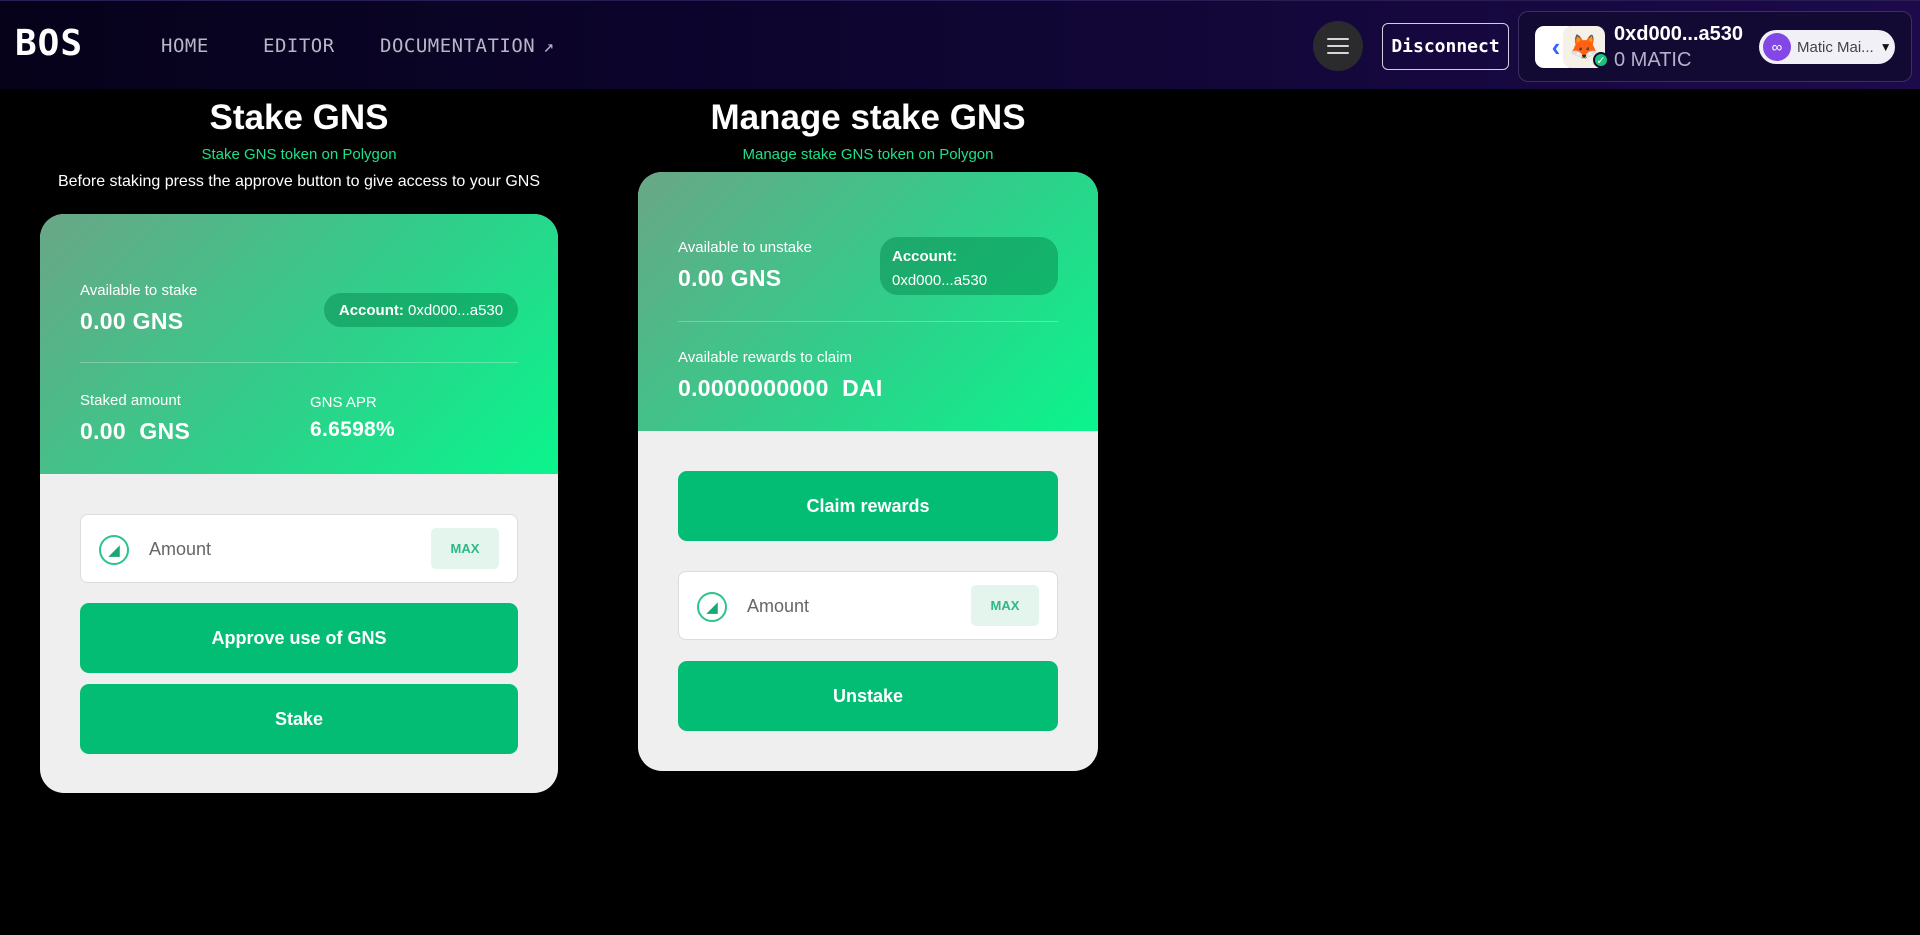  Describe the element at coordinates (868, 506) in the screenshot. I see `claim-rewards-button: Claim rewards` at that location.